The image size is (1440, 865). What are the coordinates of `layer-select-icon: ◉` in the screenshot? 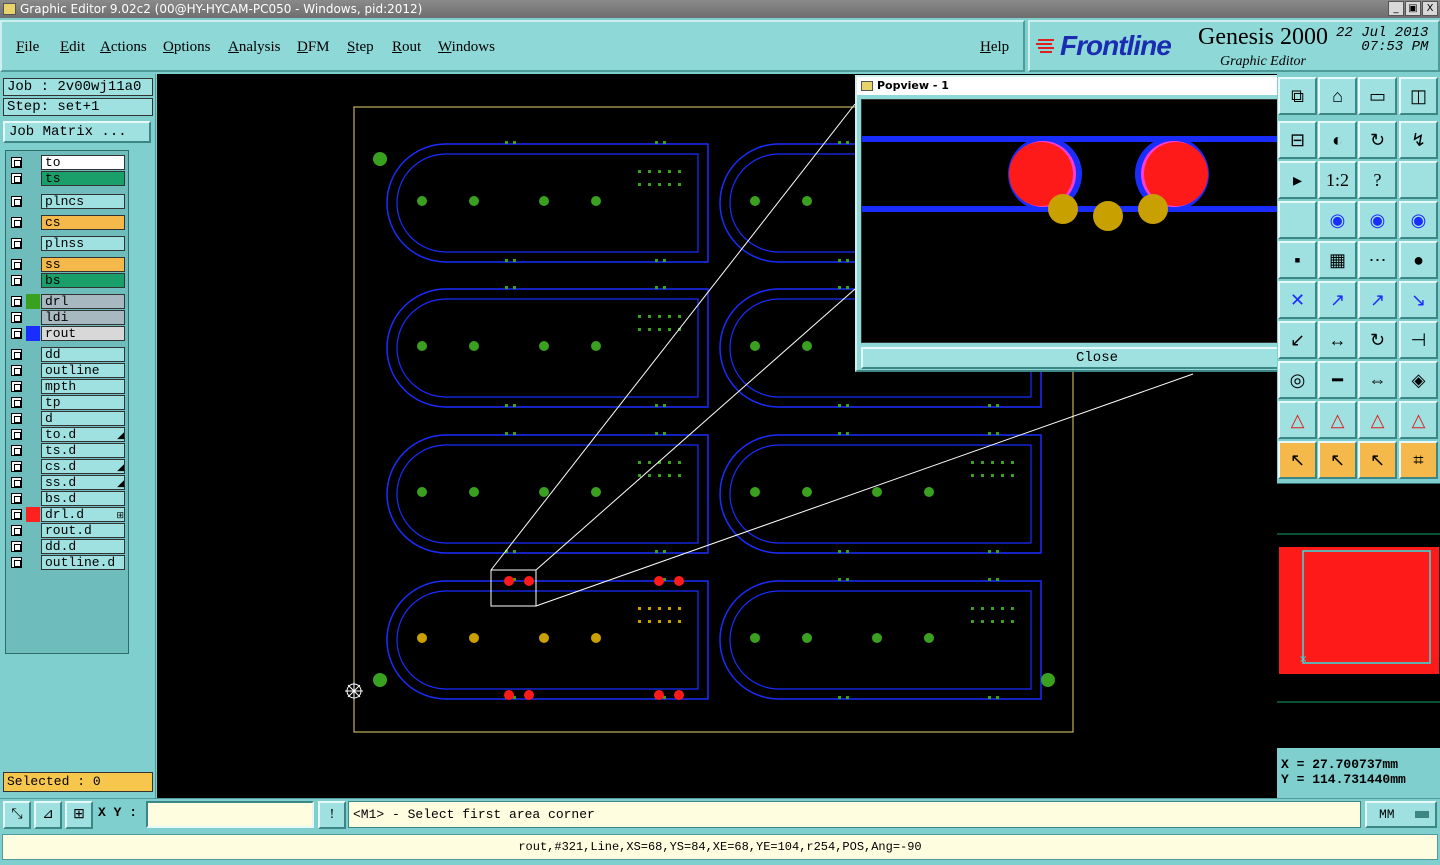 It's located at (1418, 220).